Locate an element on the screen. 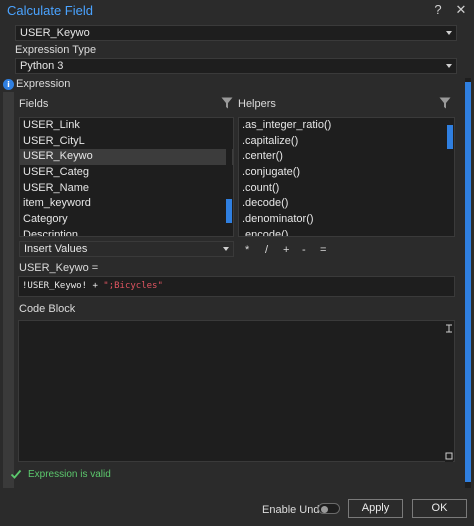 The image size is (474, 526). dialog-scrollbar-thumb is located at coordinates (468, 282).